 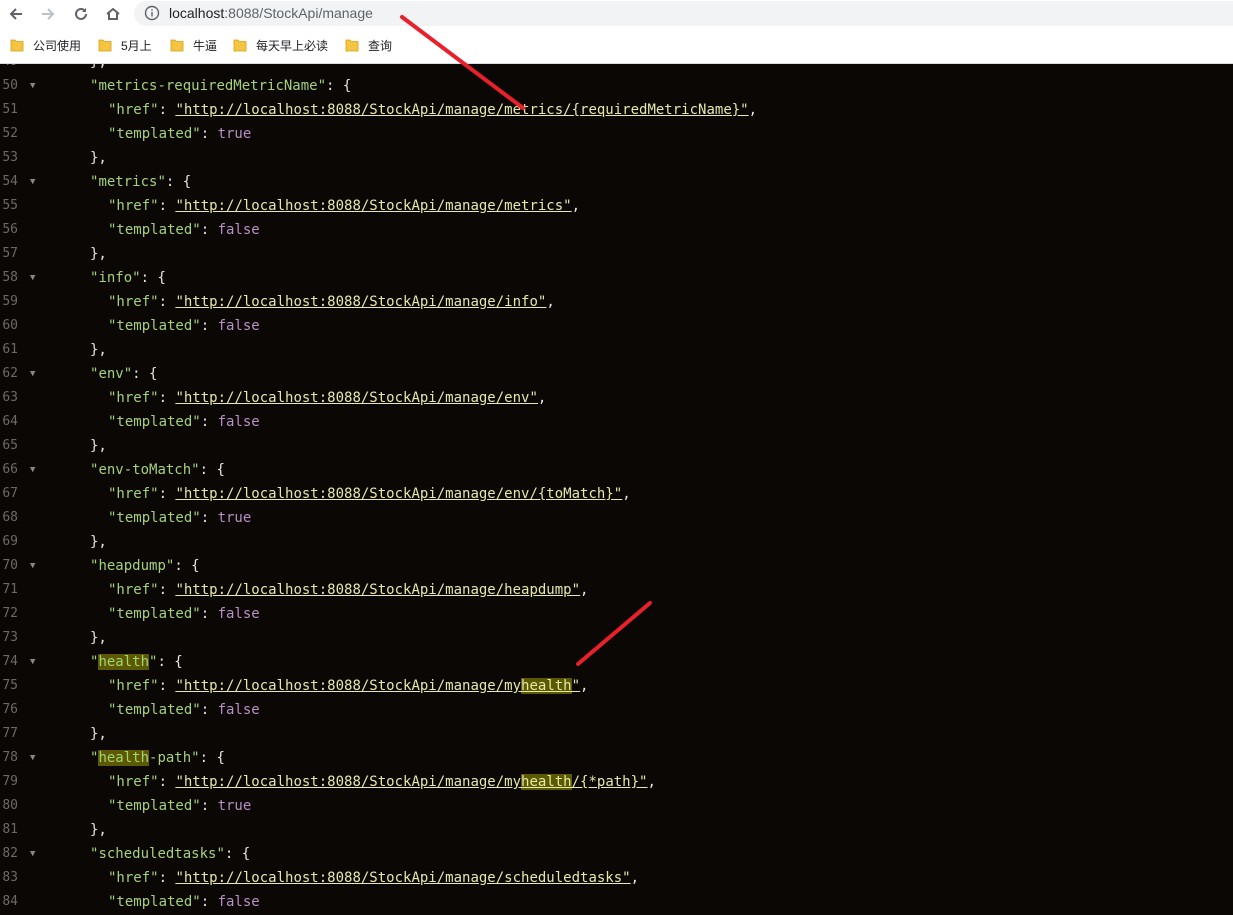 What do you see at coordinates (187, 566) in the screenshot?
I see `json-punctuation: : {` at bounding box center [187, 566].